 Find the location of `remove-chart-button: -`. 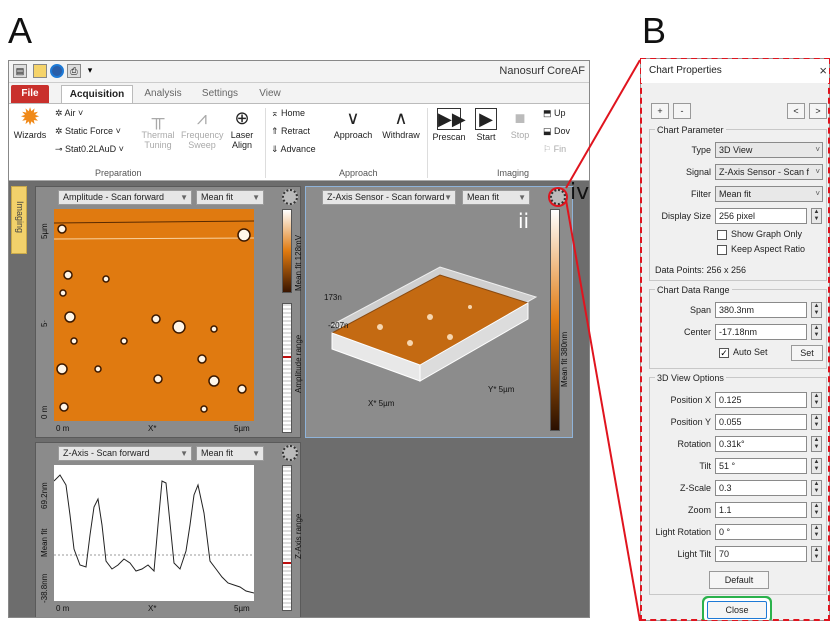

remove-chart-button: - is located at coordinates (682, 111).